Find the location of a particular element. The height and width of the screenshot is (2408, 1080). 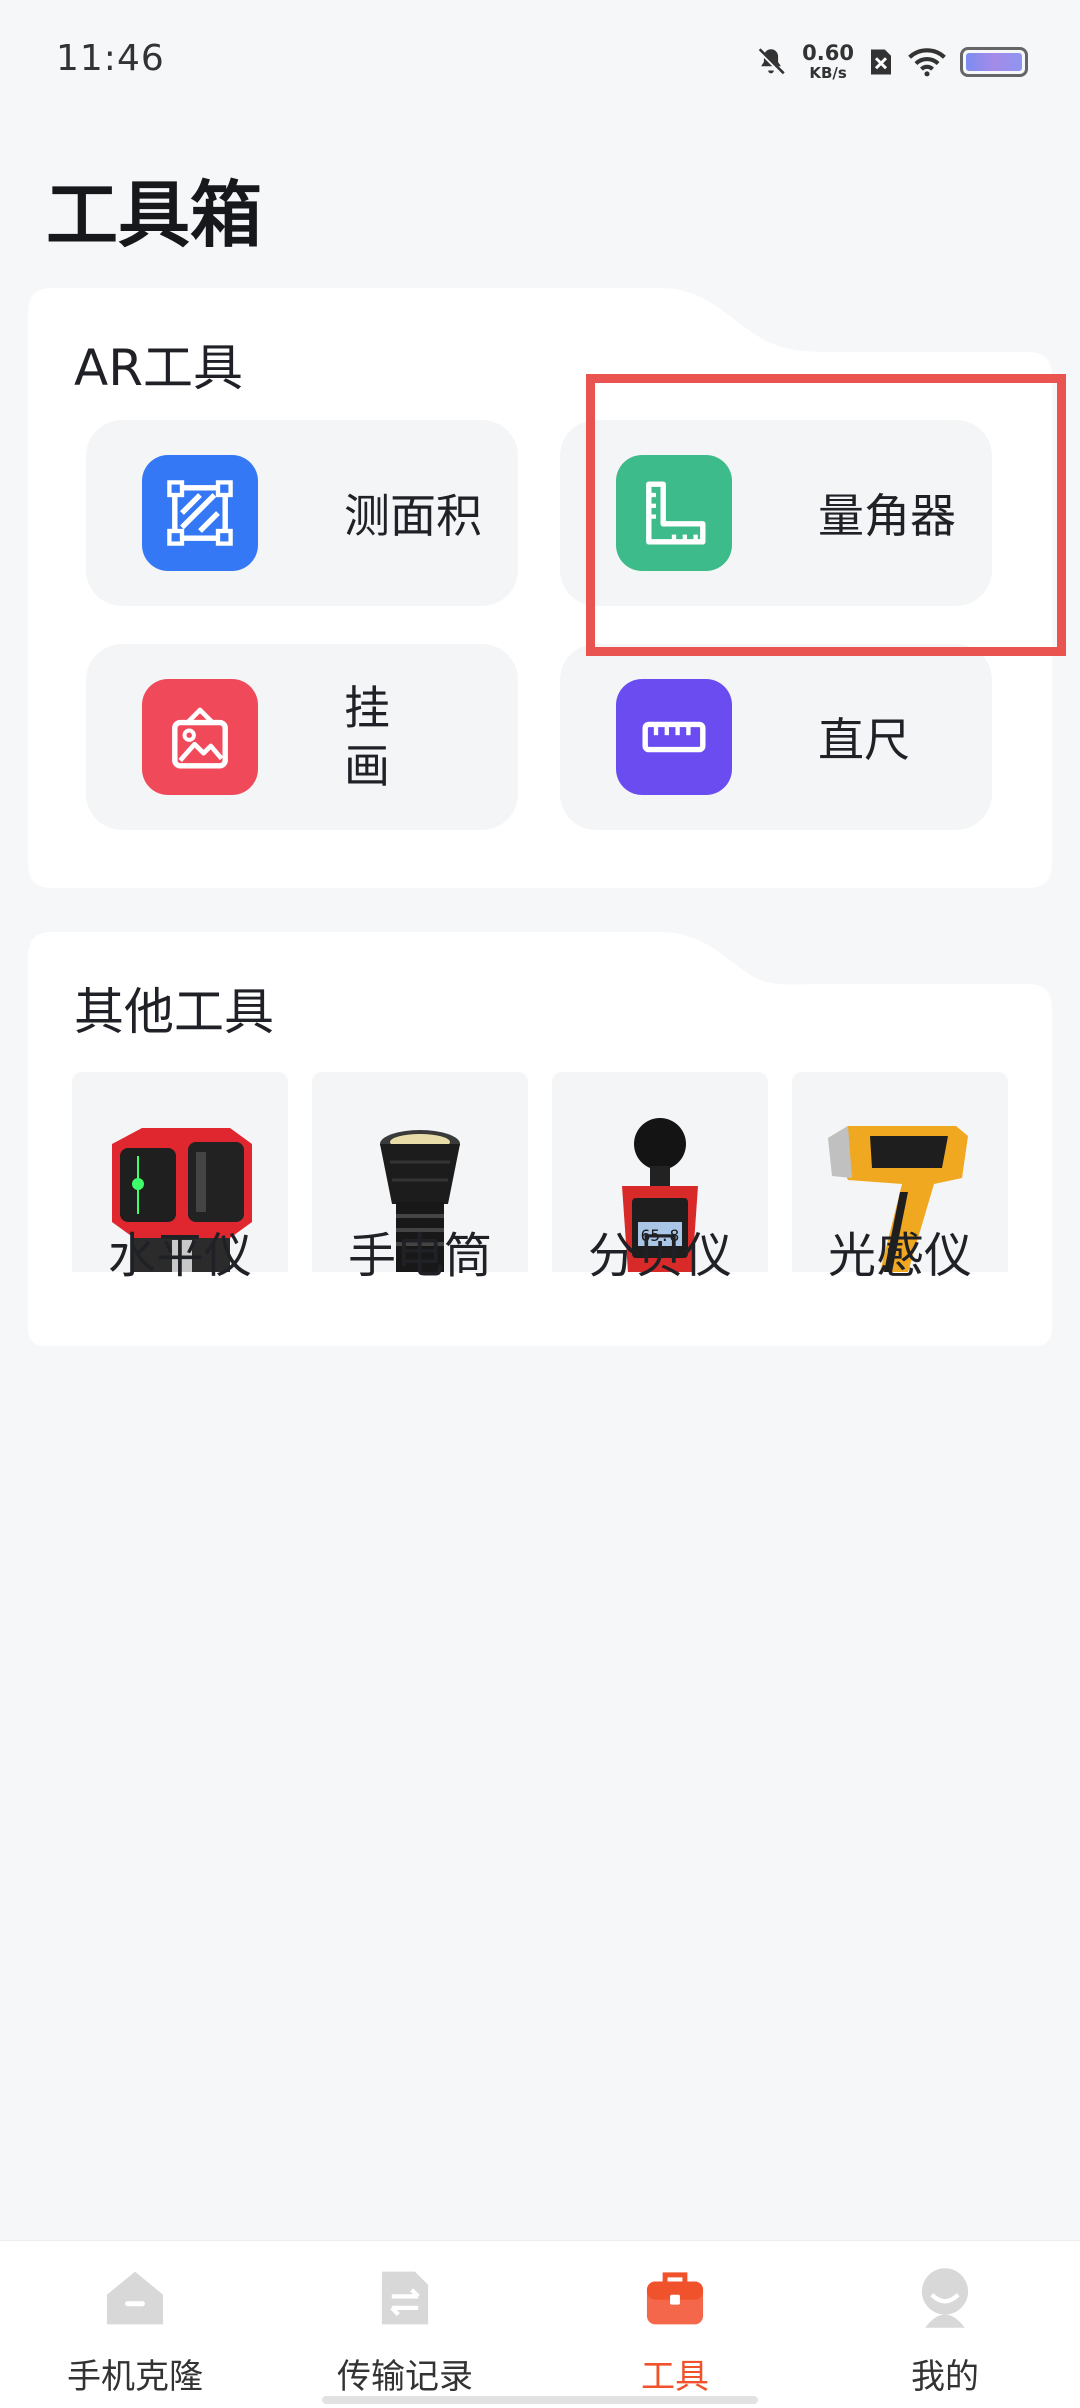

nav-item-transfer-record: 传输记录 is located at coordinates (405, 2324).